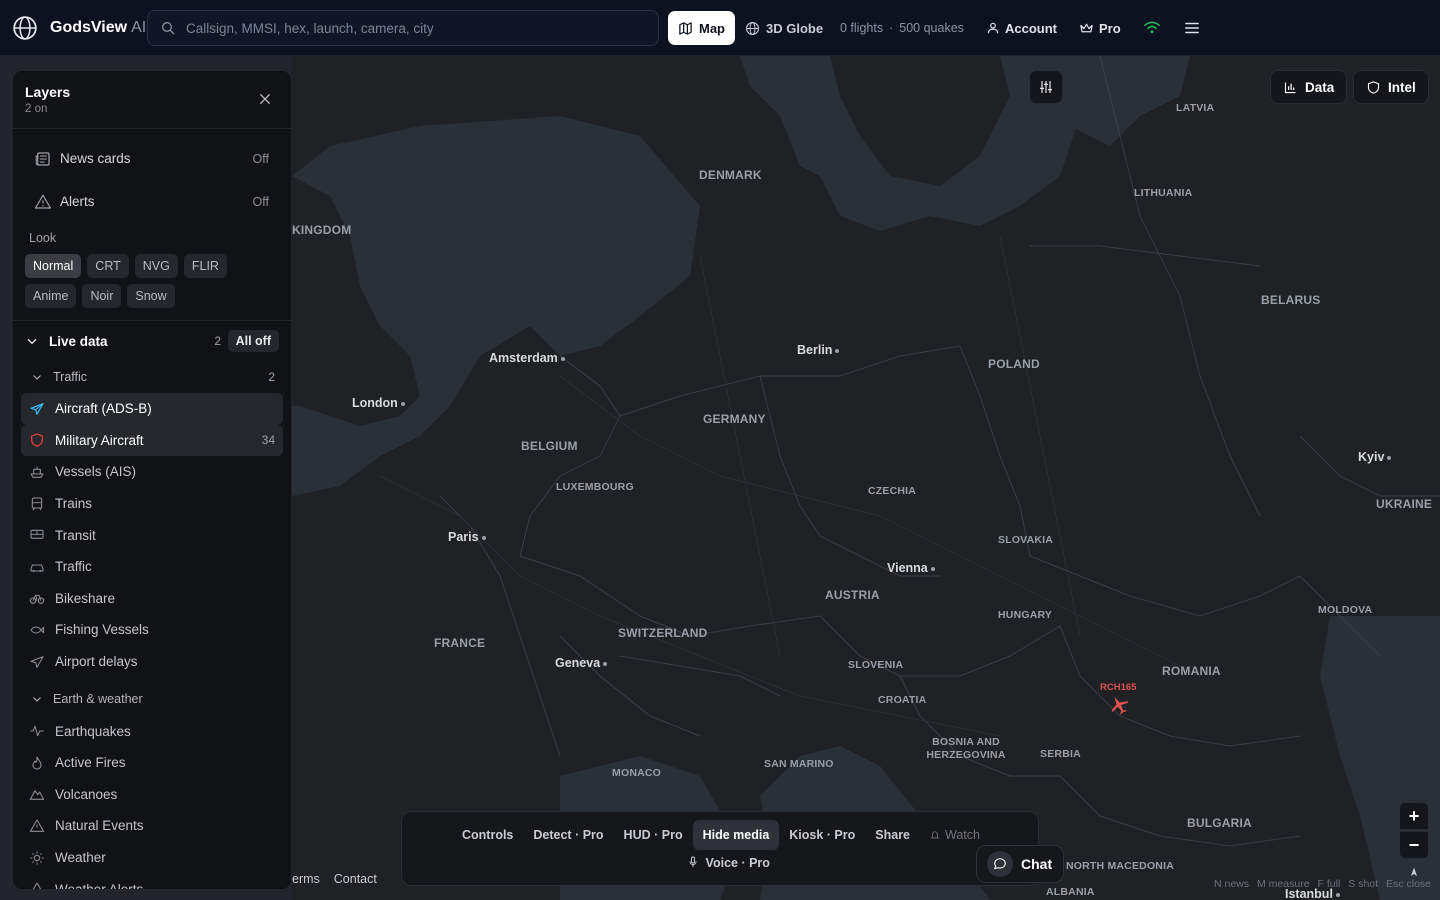 The height and width of the screenshot is (900, 1440). I want to click on brand-suffix: AI, so click(139, 27).